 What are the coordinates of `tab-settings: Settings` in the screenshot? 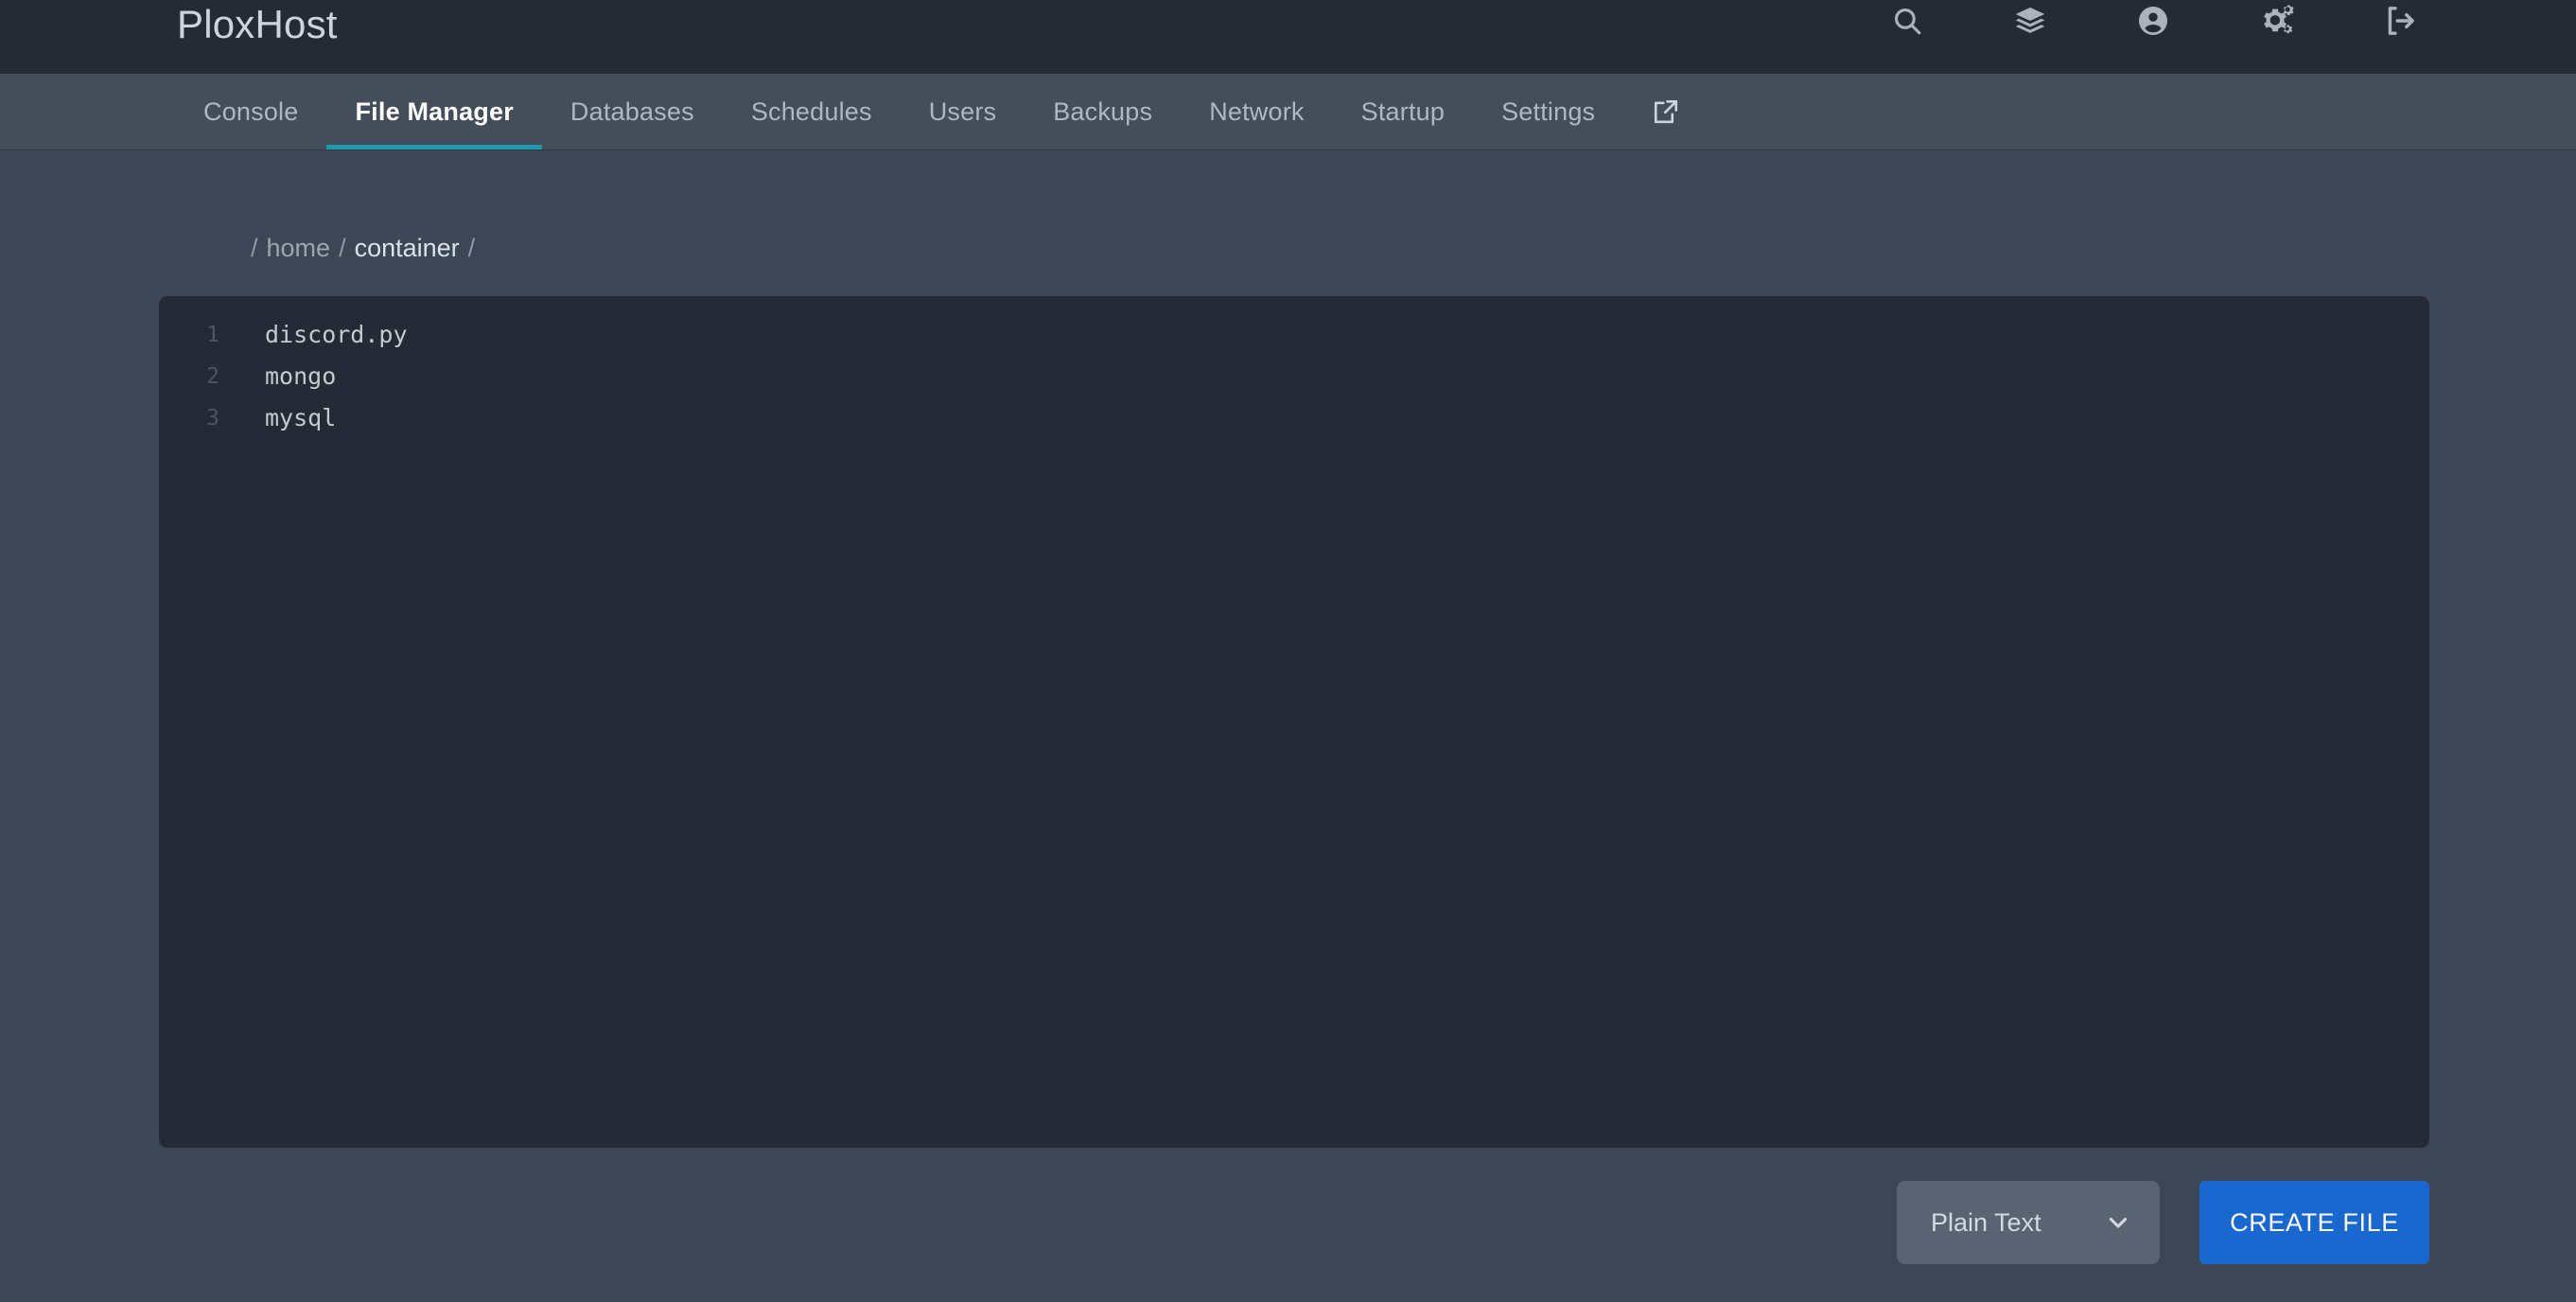 It's located at (1548, 112).